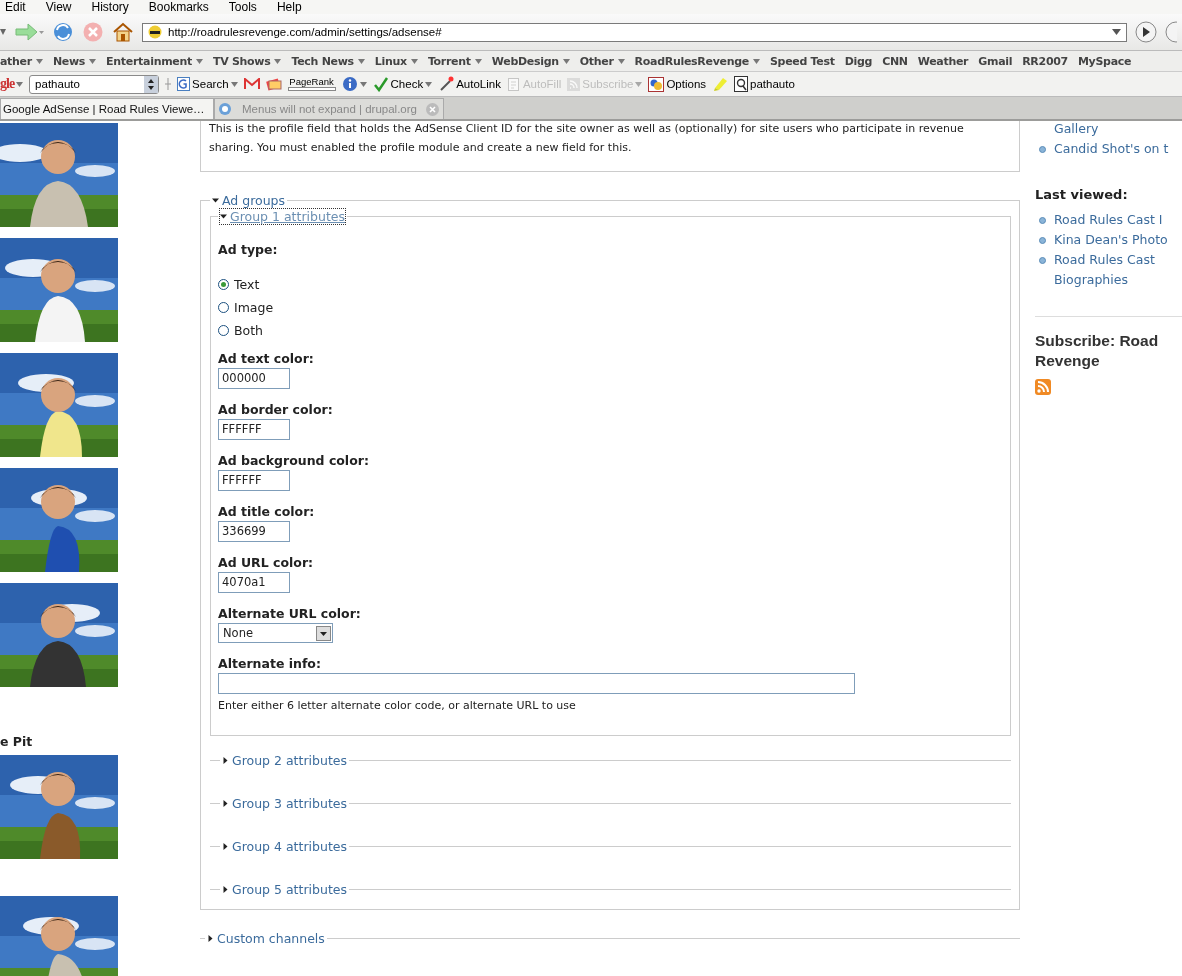 The height and width of the screenshot is (976, 1182). What do you see at coordinates (396, 61) in the screenshot?
I see `bookmark-folder: Linux` at bounding box center [396, 61].